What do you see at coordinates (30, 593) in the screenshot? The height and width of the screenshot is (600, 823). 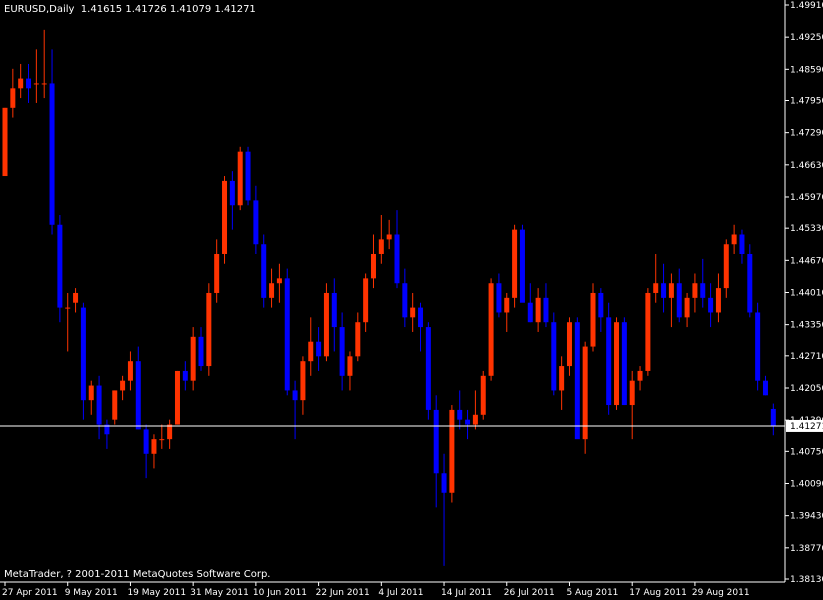 I see `x-tick-label: 27 Apr 2011` at bounding box center [30, 593].